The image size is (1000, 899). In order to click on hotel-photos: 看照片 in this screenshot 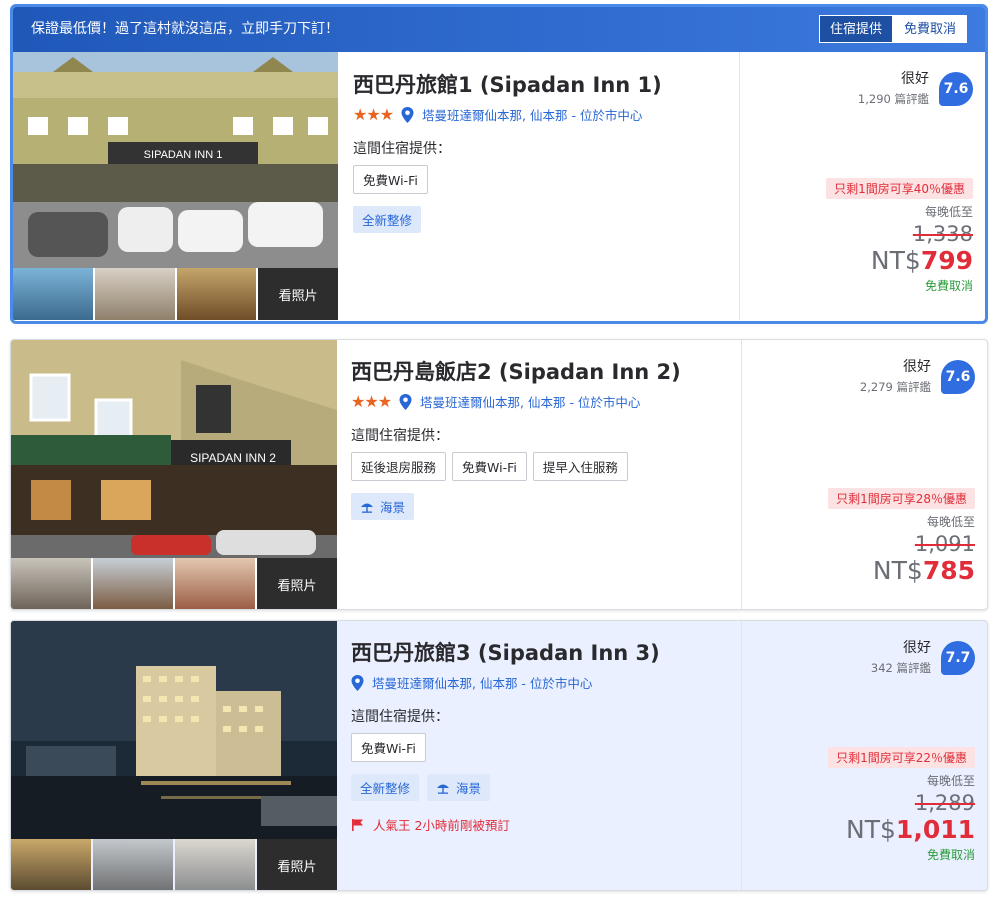, I will do `click(174, 755)`.